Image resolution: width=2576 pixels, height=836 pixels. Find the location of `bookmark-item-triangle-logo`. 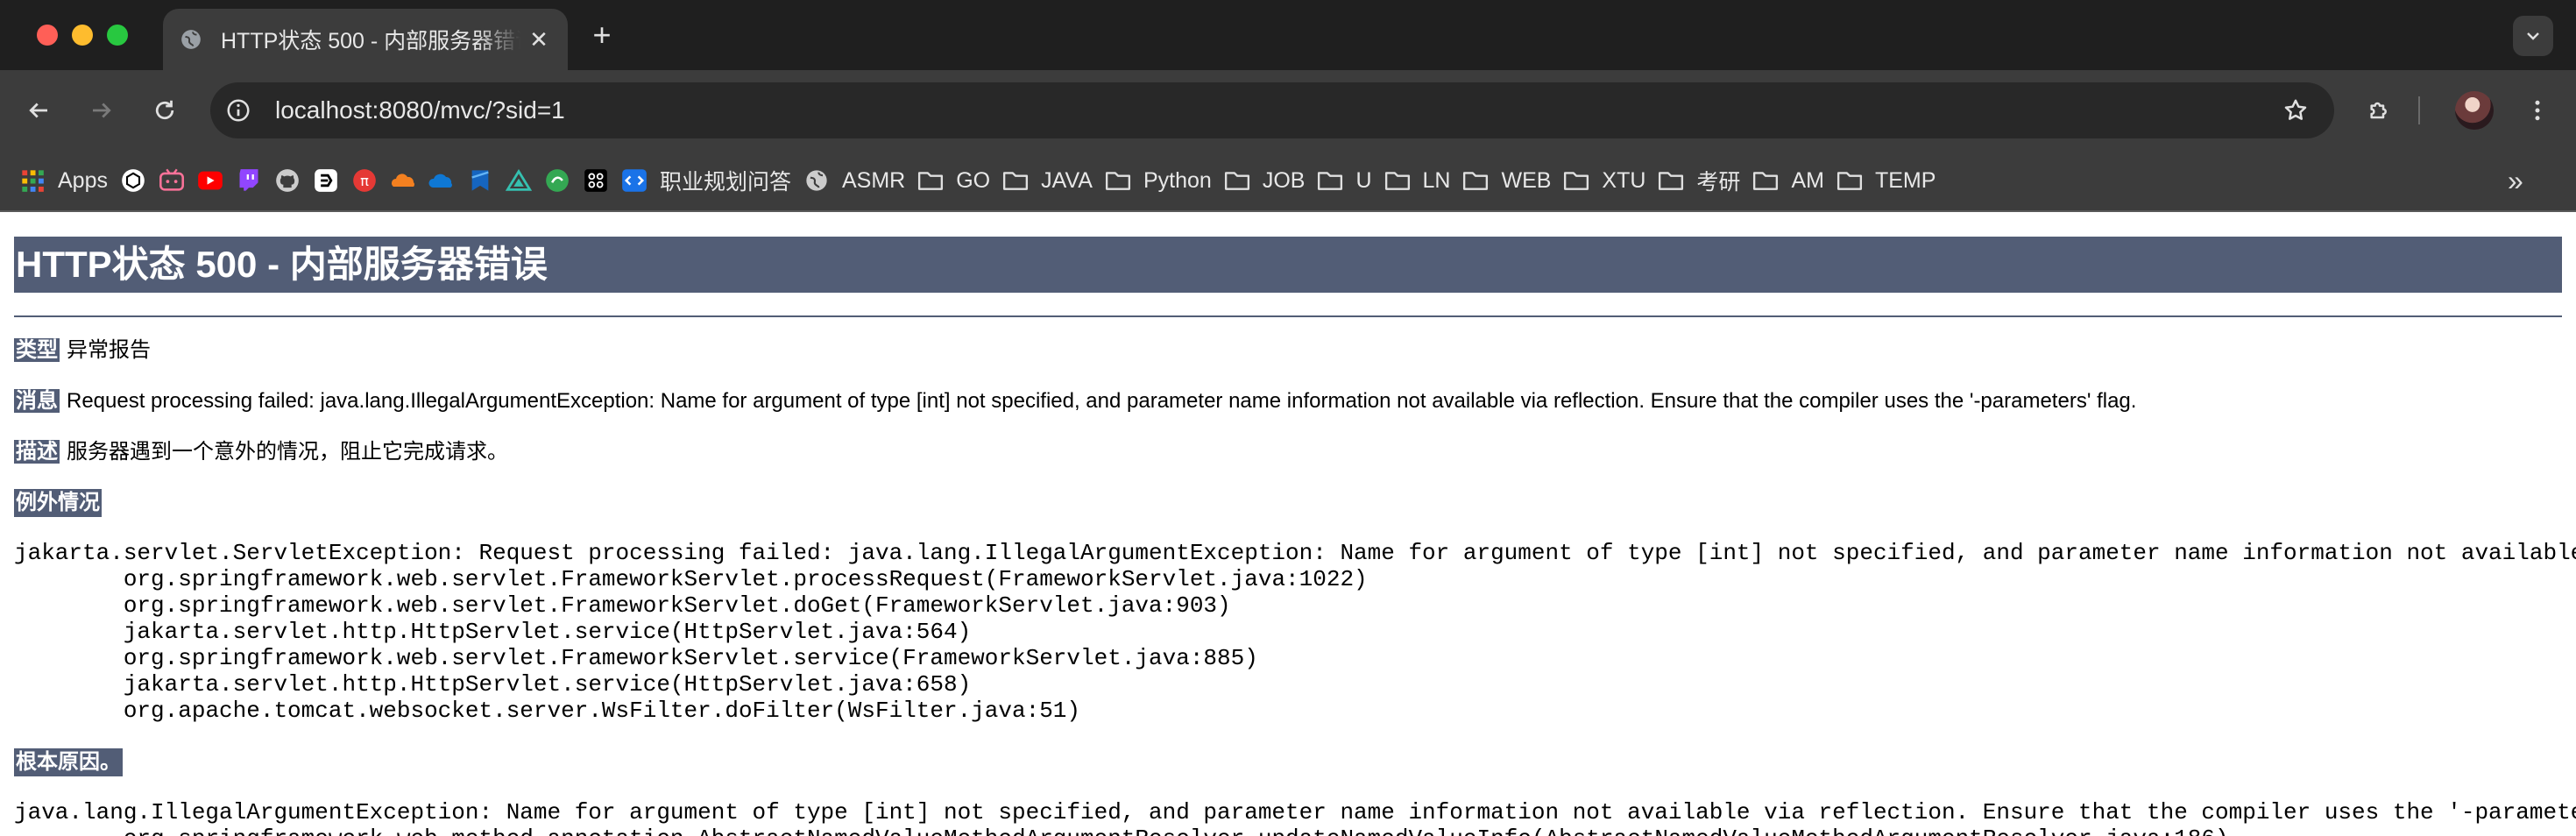

bookmark-item-triangle-logo is located at coordinates (518, 180).